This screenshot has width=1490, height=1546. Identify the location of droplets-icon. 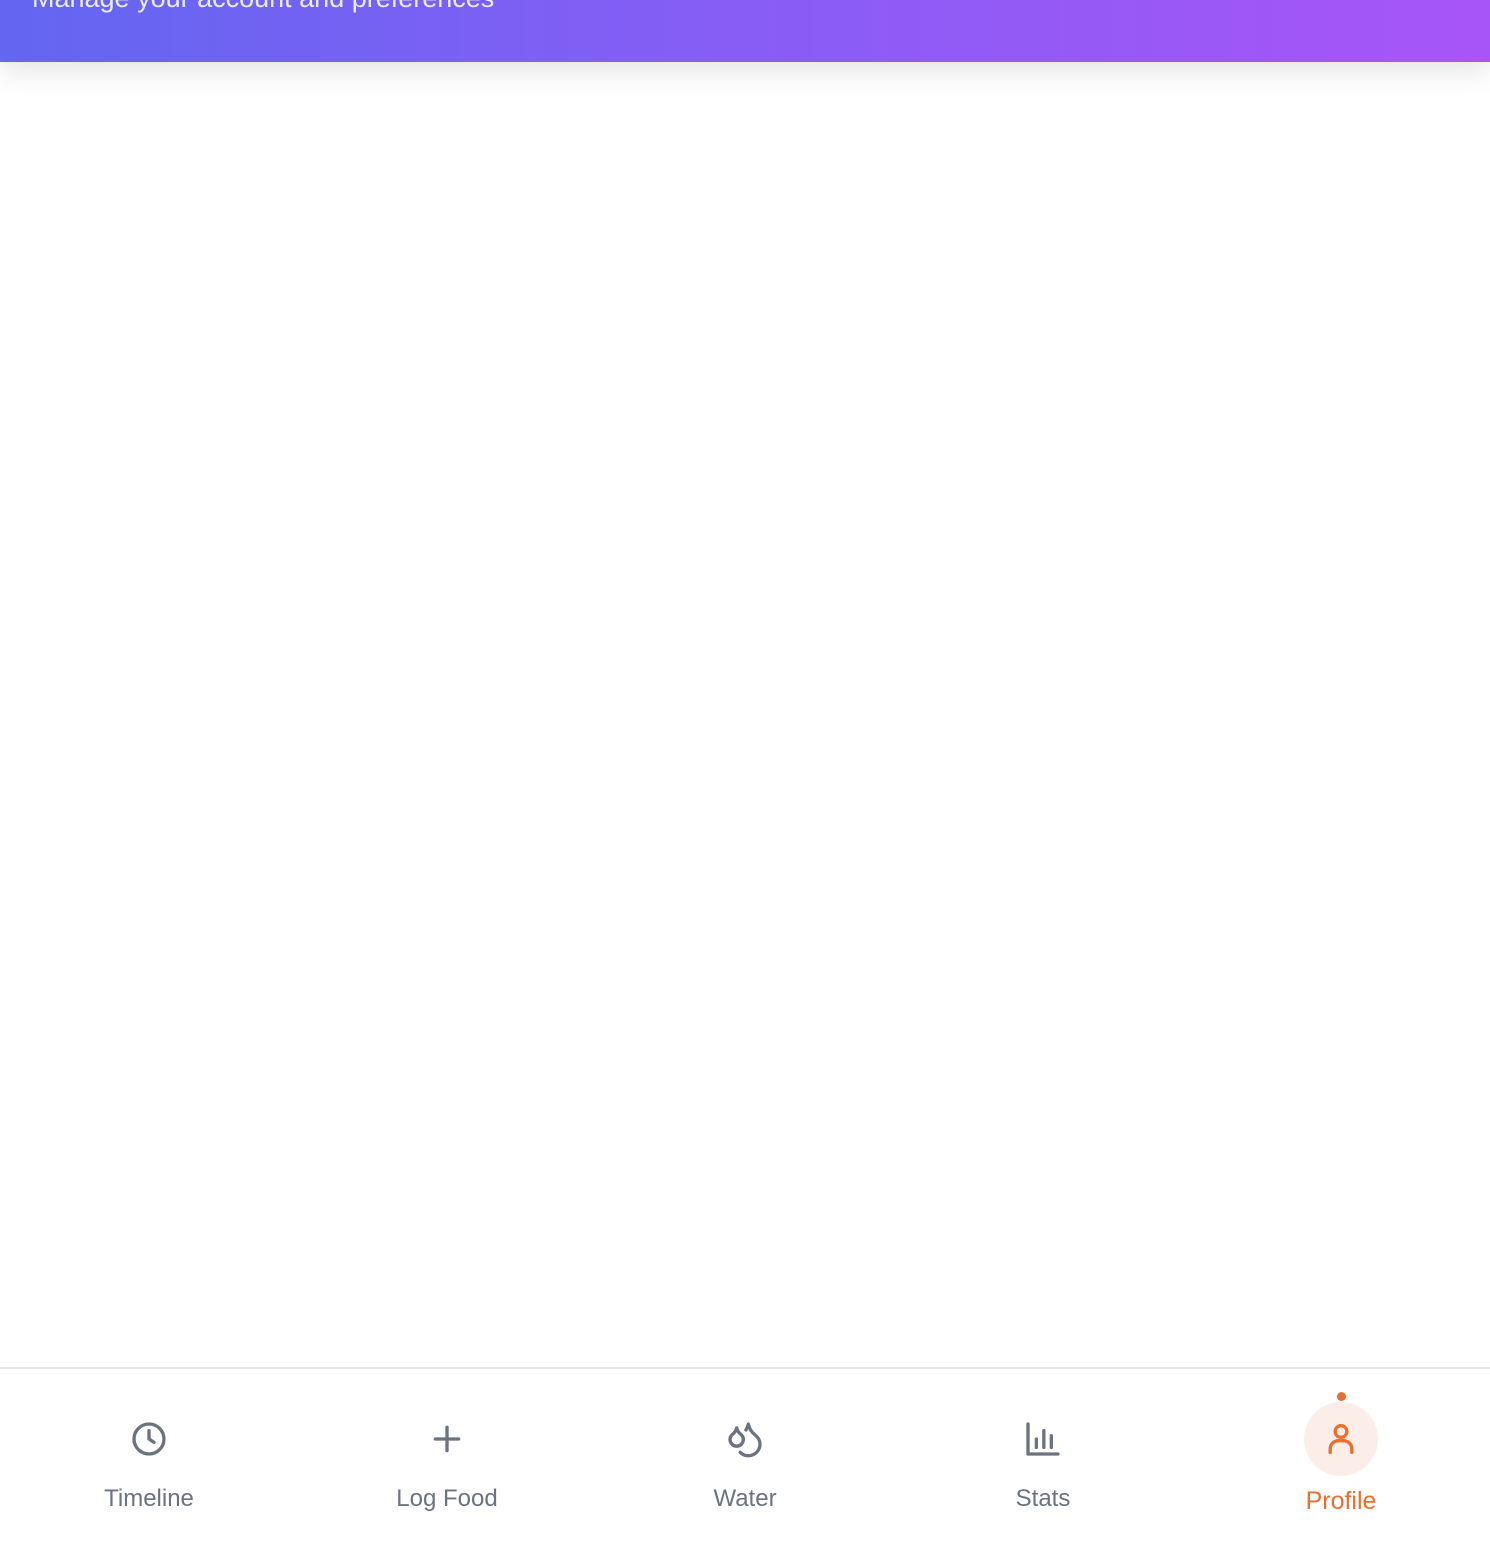
(745, 1439).